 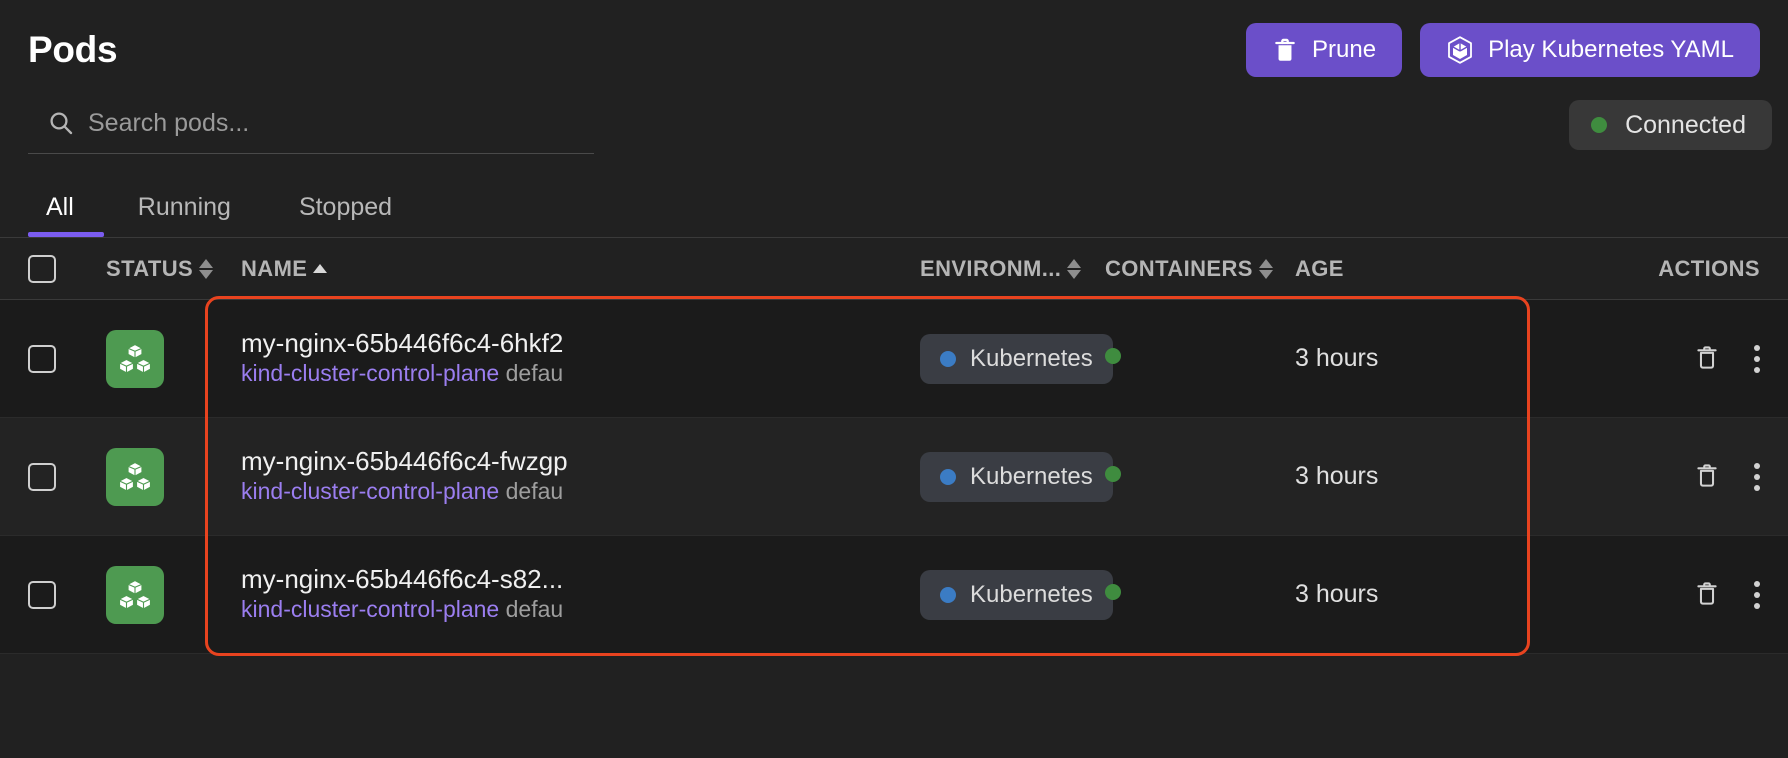 I want to click on header-actions: Prune Play Kubernetes YAML, so click(x=1503, y=50).